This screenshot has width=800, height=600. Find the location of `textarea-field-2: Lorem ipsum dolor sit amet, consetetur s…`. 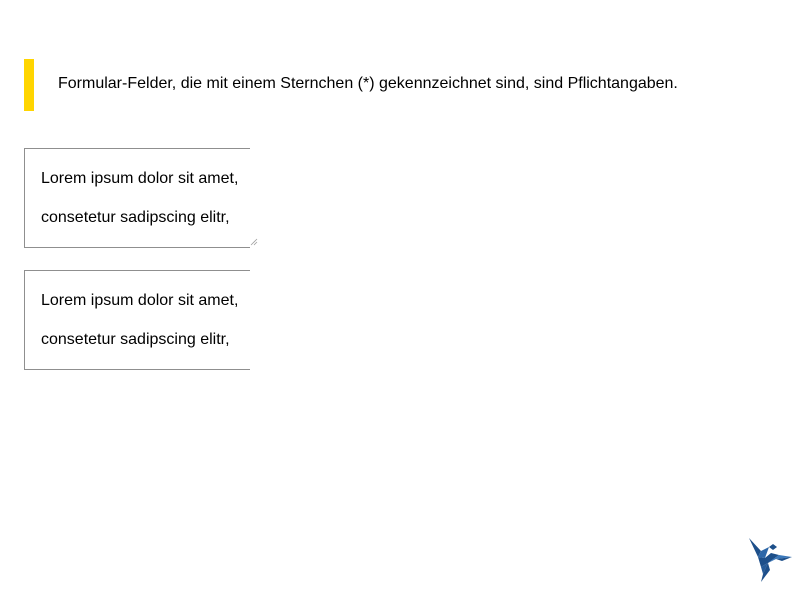

textarea-field-2: Lorem ipsum dolor sit amet, consetetur s… is located at coordinates (137, 320).